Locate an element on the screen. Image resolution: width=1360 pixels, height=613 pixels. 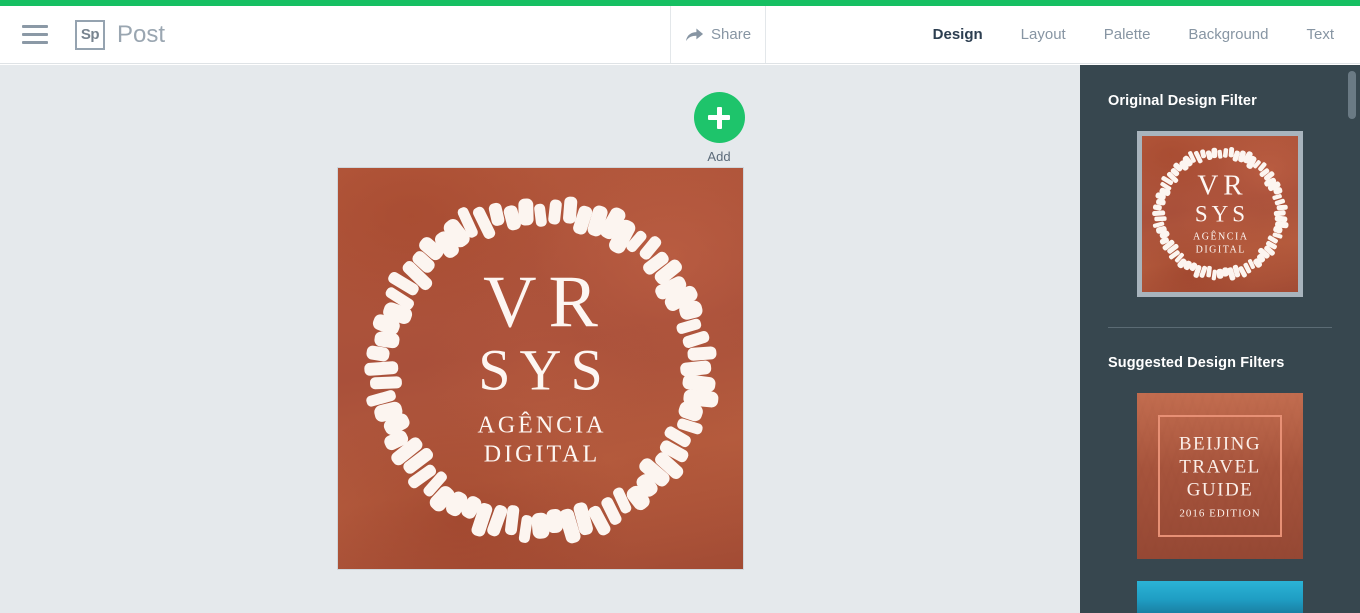
thumbnail-title-line-2: SYS is located at coordinates (1222, 214).